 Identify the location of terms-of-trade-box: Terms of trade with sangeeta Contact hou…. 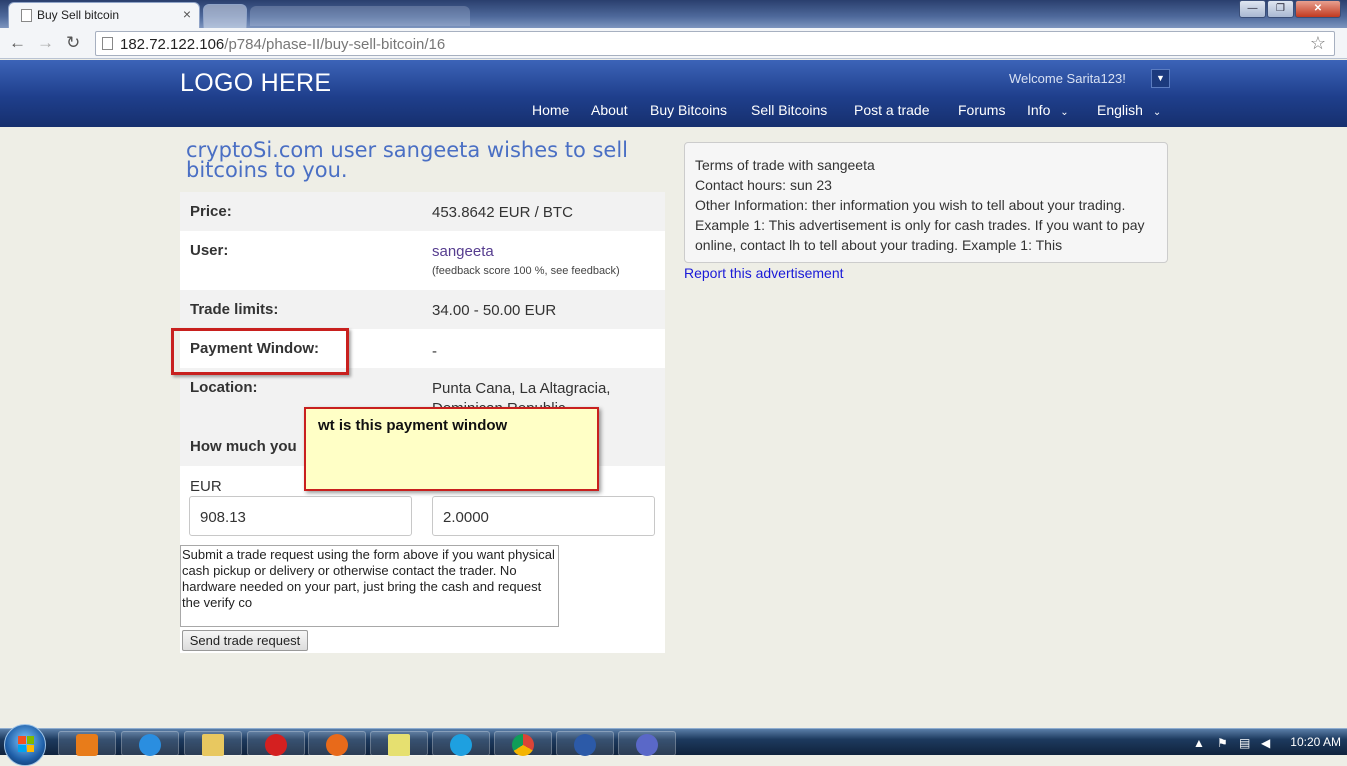
(926, 202).